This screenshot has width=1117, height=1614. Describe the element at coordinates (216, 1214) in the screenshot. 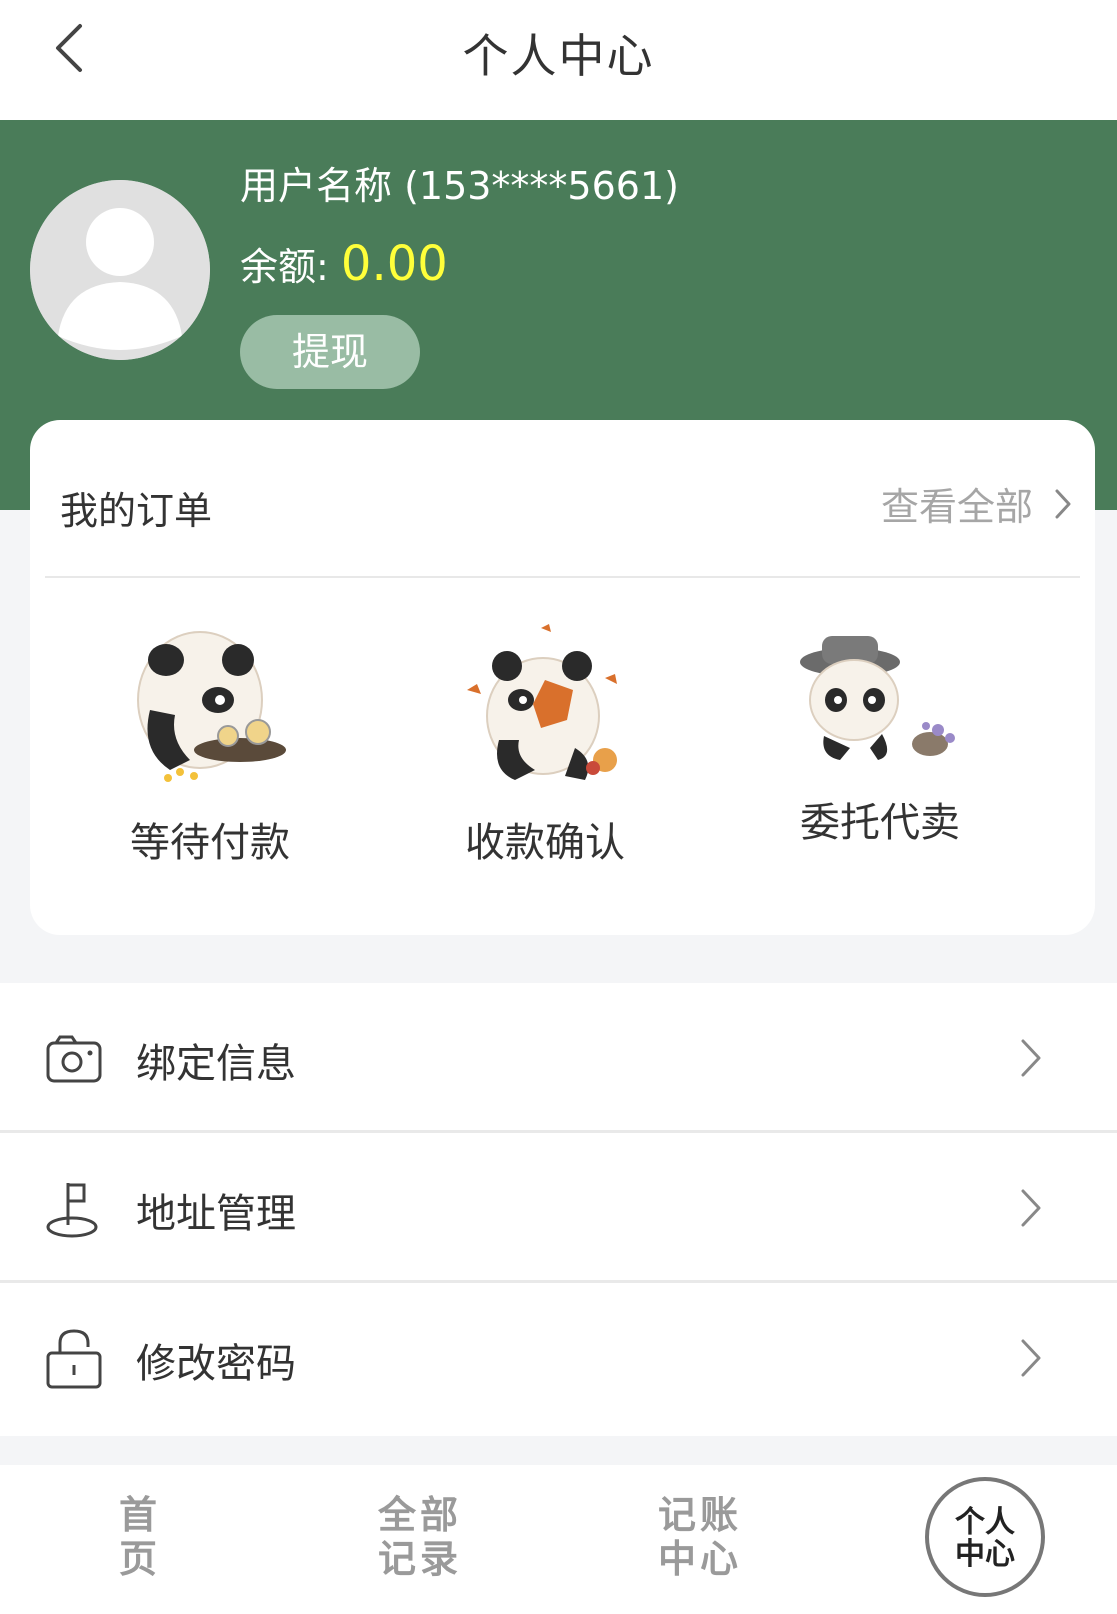

I see `menu-label: 地址管理` at that location.